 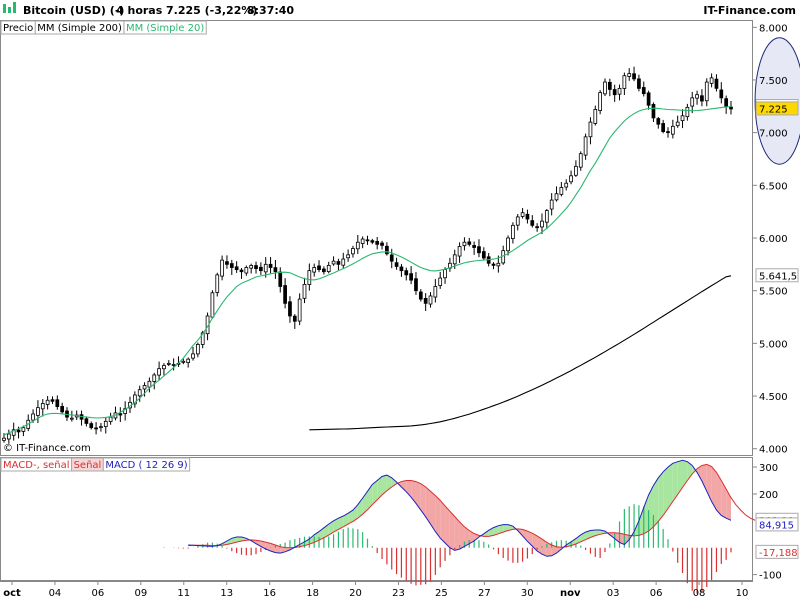 I want to click on price-tick-label: 8.000, so click(x=773, y=28).